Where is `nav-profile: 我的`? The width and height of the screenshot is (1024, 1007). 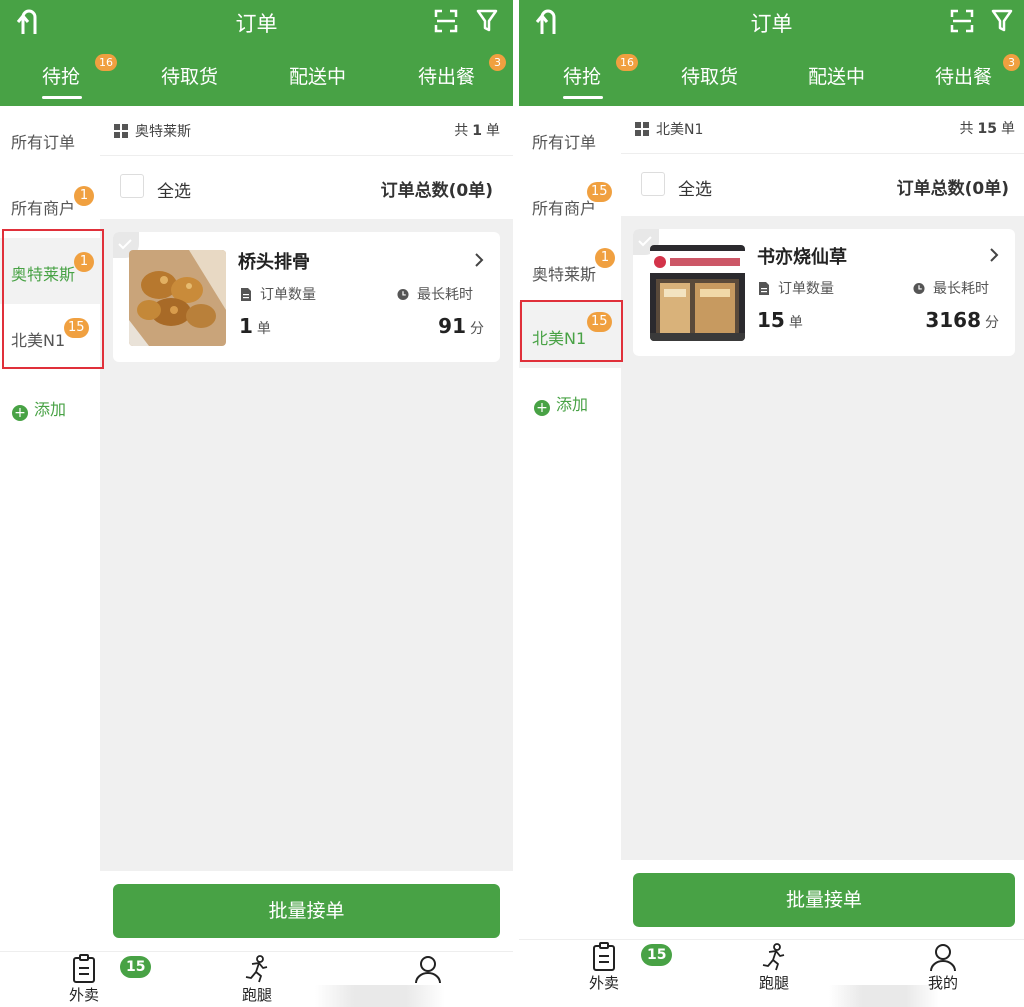 nav-profile: 我的 is located at coordinates (943, 967).